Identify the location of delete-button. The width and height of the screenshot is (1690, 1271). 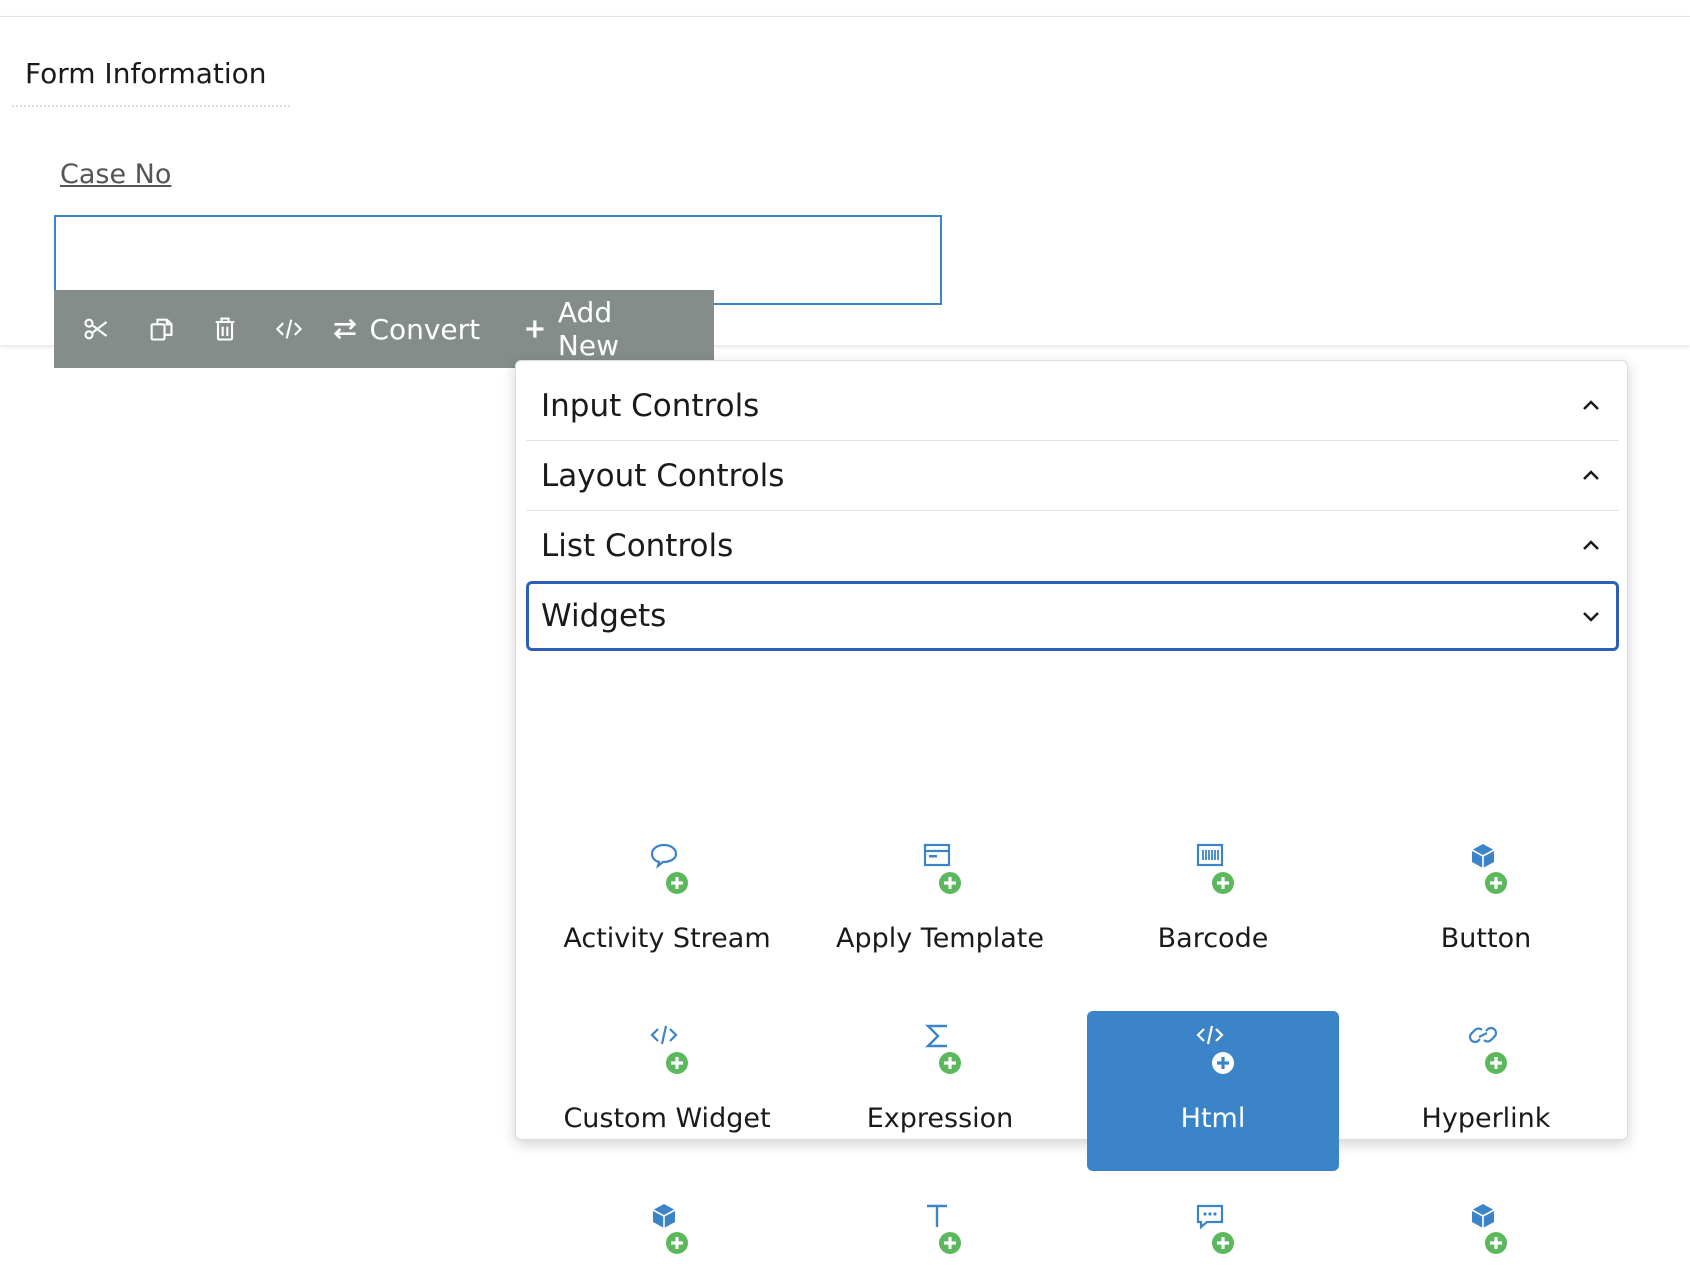
(225, 329).